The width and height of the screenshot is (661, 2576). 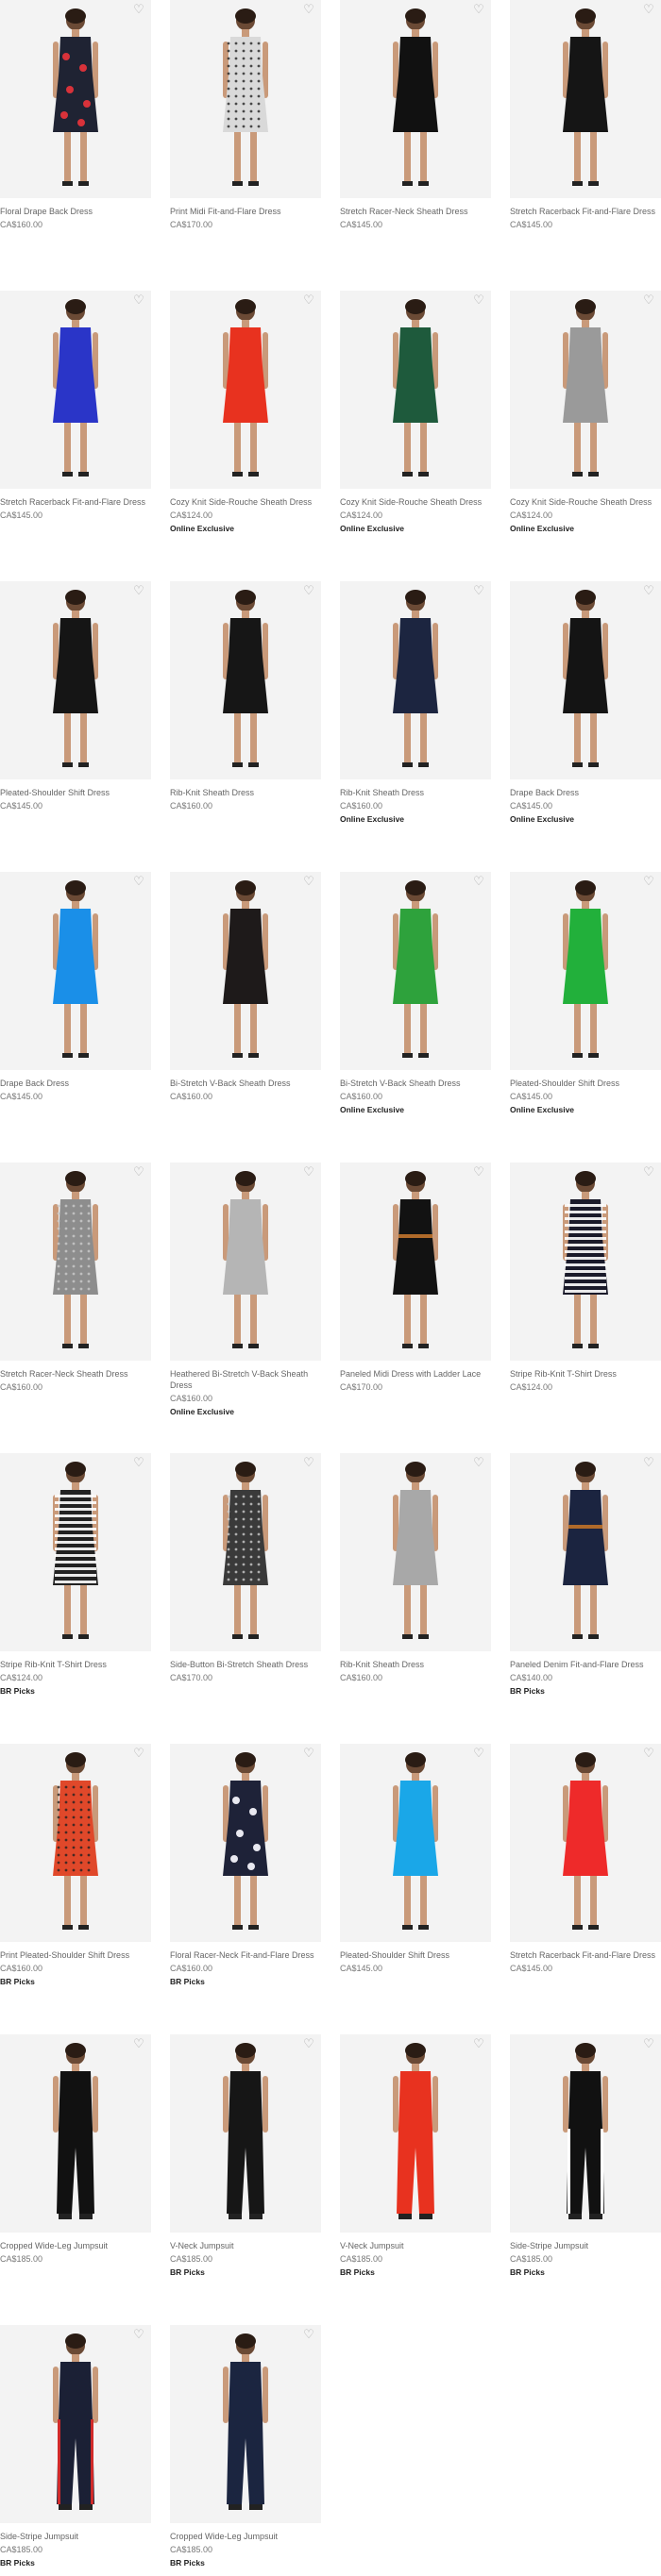 I want to click on product-card: ♡ Print Midi Fit-and-Flare Dress CA$170.00, so click(x=250, y=115).